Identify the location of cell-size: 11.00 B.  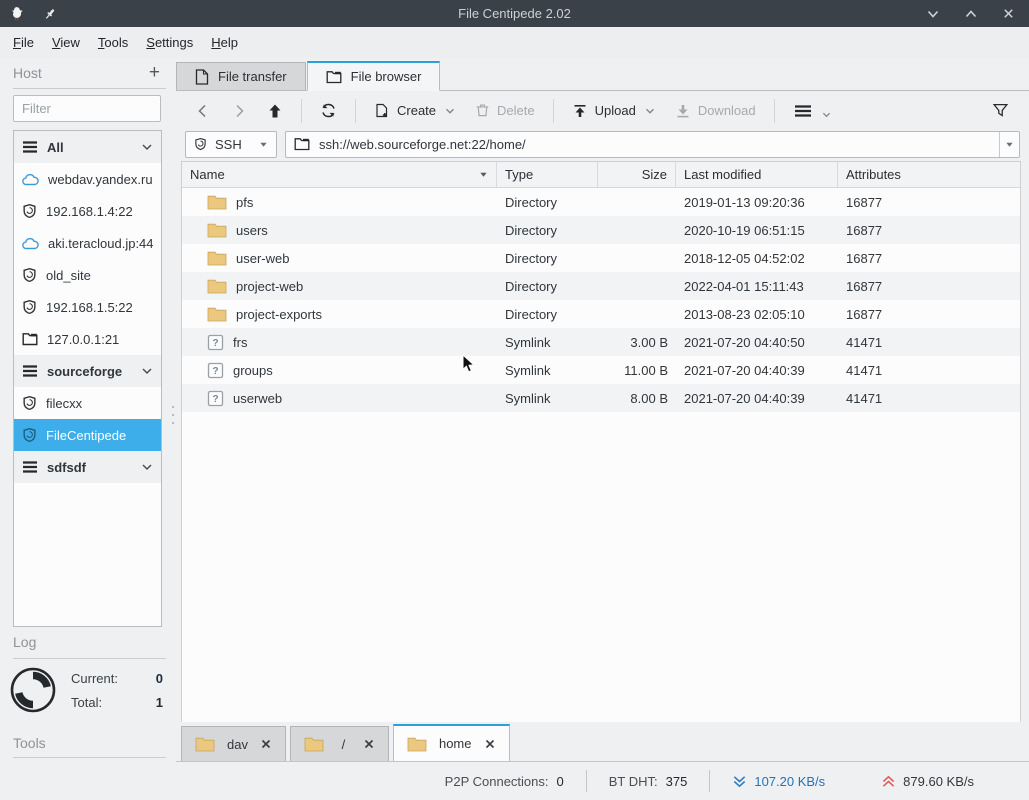
(646, 370).